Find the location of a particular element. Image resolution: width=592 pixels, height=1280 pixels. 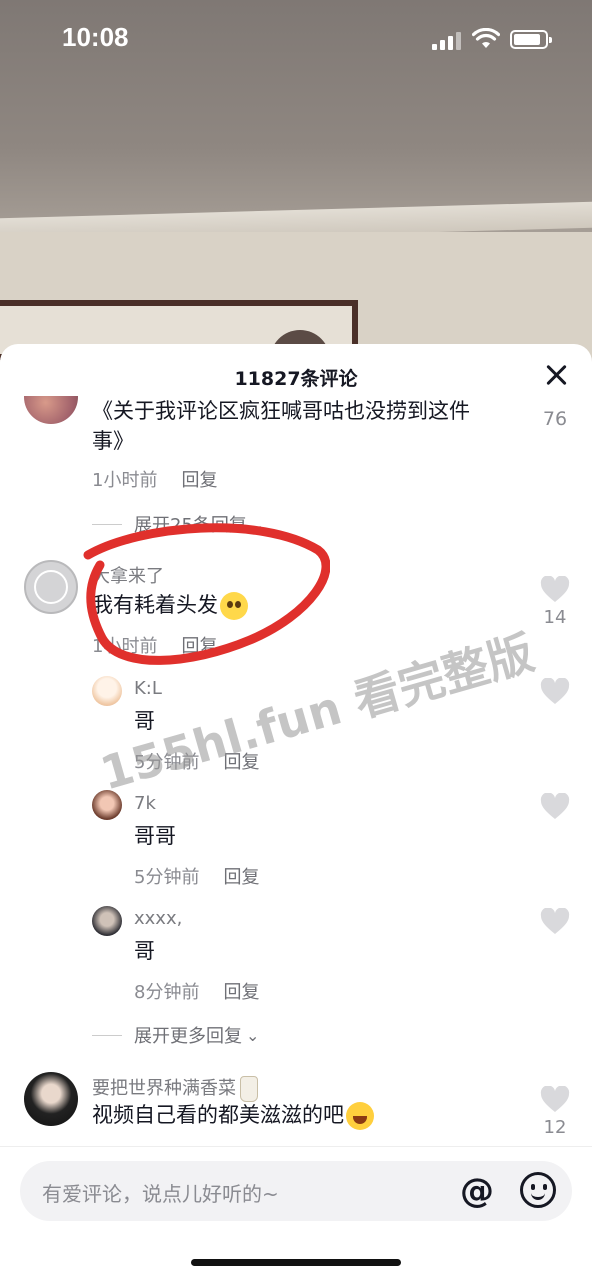

reply-username: xxxx, is located at coordinates (158, 918).